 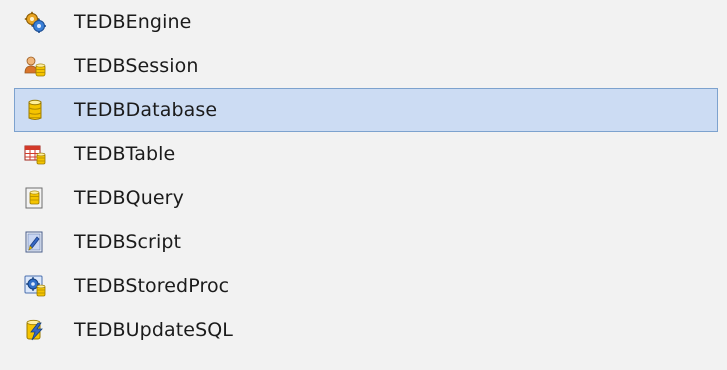 What do you see at coordinates (128, 242) in the screenshot?
I see `component-label: TEDBScript` at bounding box center [128, 242].